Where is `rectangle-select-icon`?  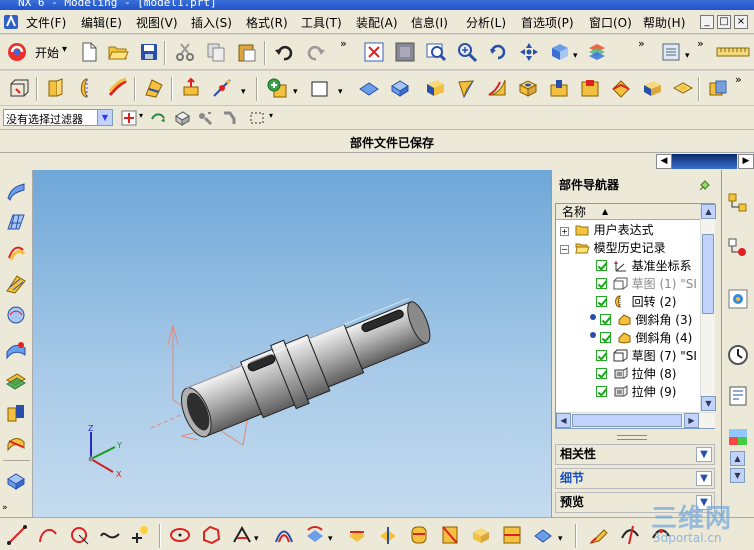 rectangle-select-icon is located at coordinates (257, 118).